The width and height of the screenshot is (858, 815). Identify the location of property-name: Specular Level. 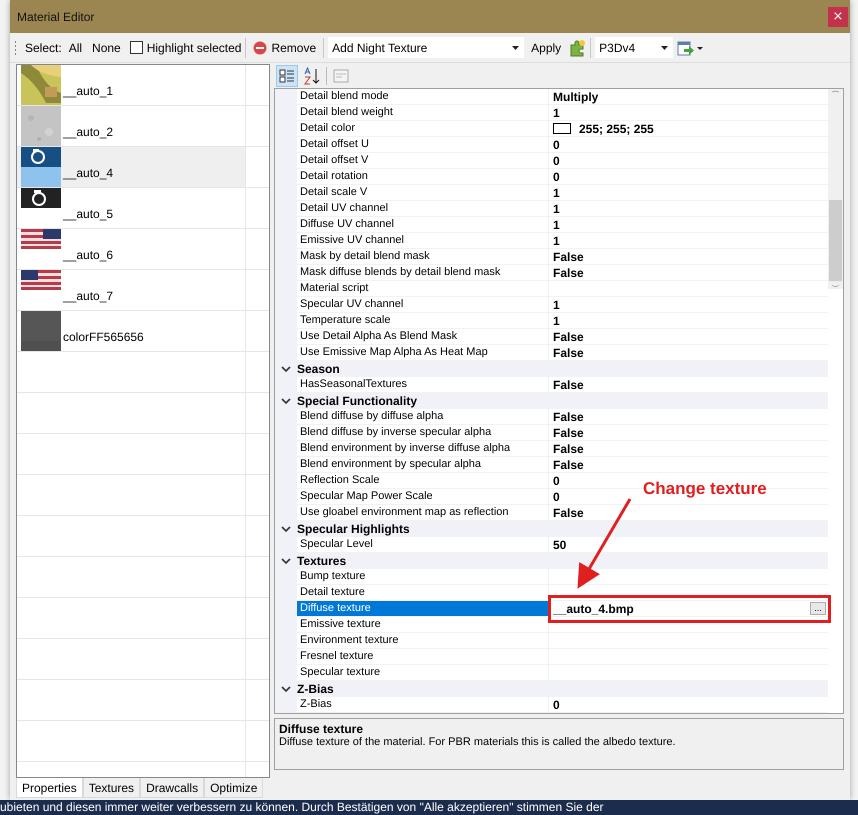
(423, 544).